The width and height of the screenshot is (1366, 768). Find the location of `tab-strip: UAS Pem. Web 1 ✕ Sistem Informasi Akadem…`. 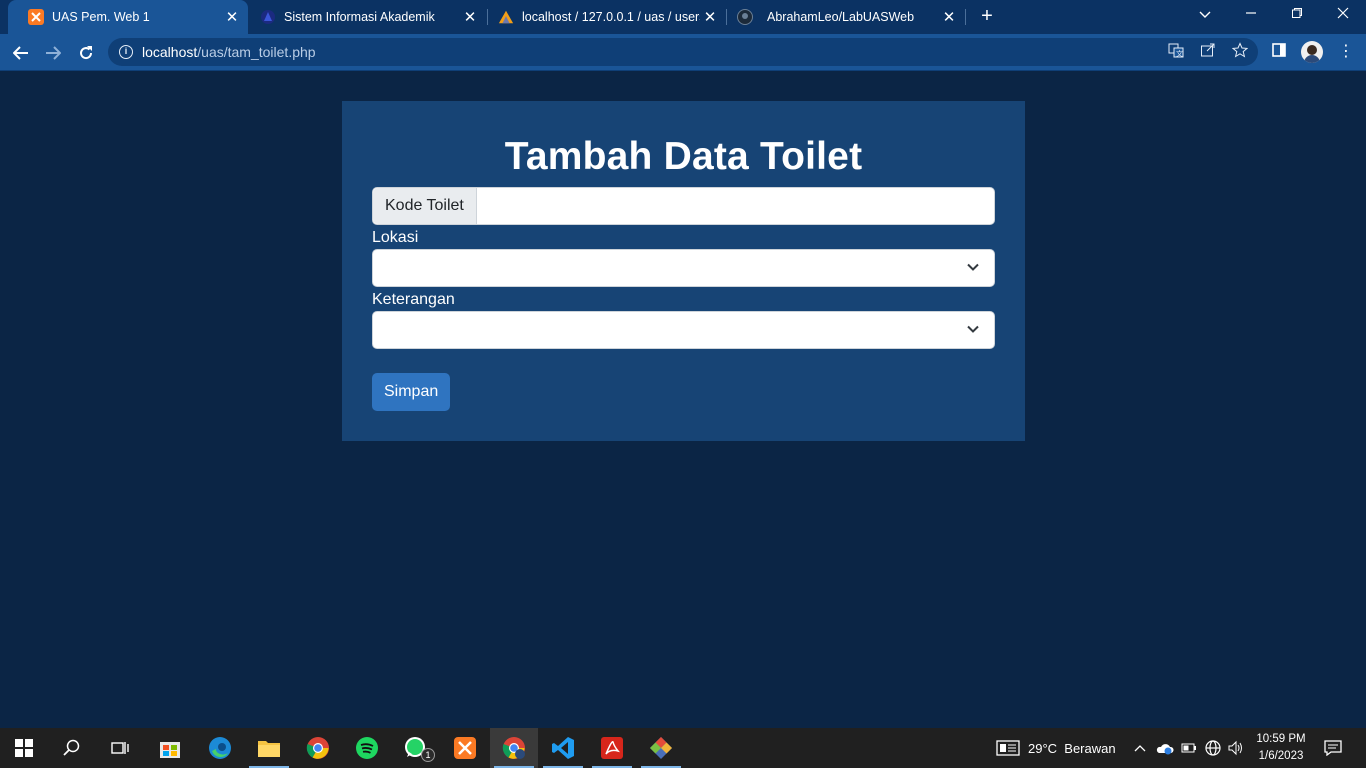

tab-strip: UAS Pem. Web 1 ✕ Sistem Informasi Akadem… is located at coordinates (683, 17).